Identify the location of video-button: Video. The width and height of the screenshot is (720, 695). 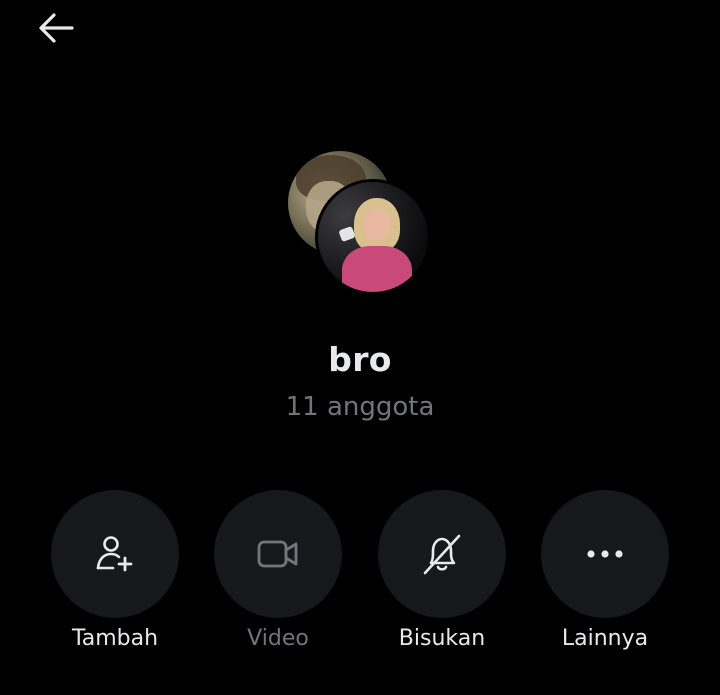
(278, 570).